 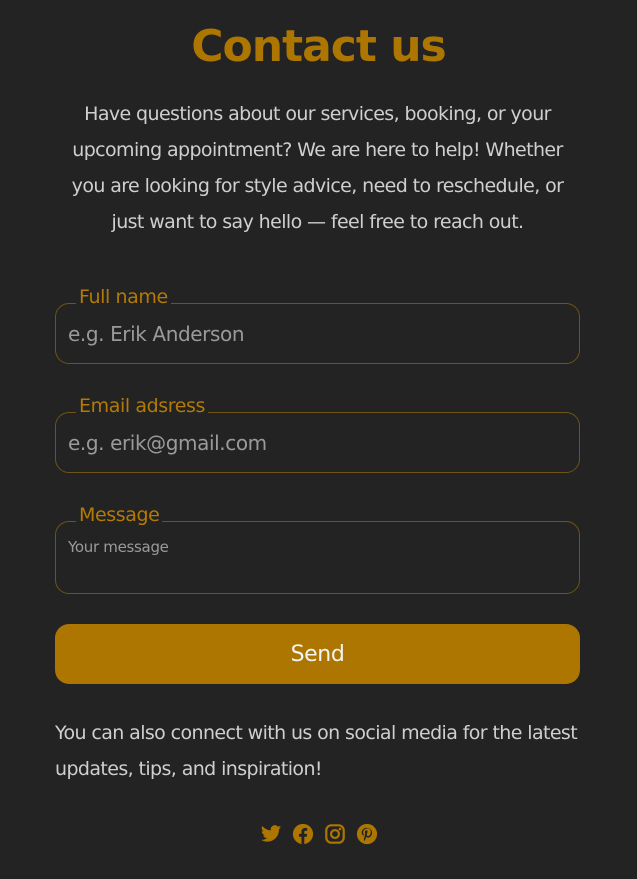 I want to click on full-name-label: Full name, so click(x=123, y=297).